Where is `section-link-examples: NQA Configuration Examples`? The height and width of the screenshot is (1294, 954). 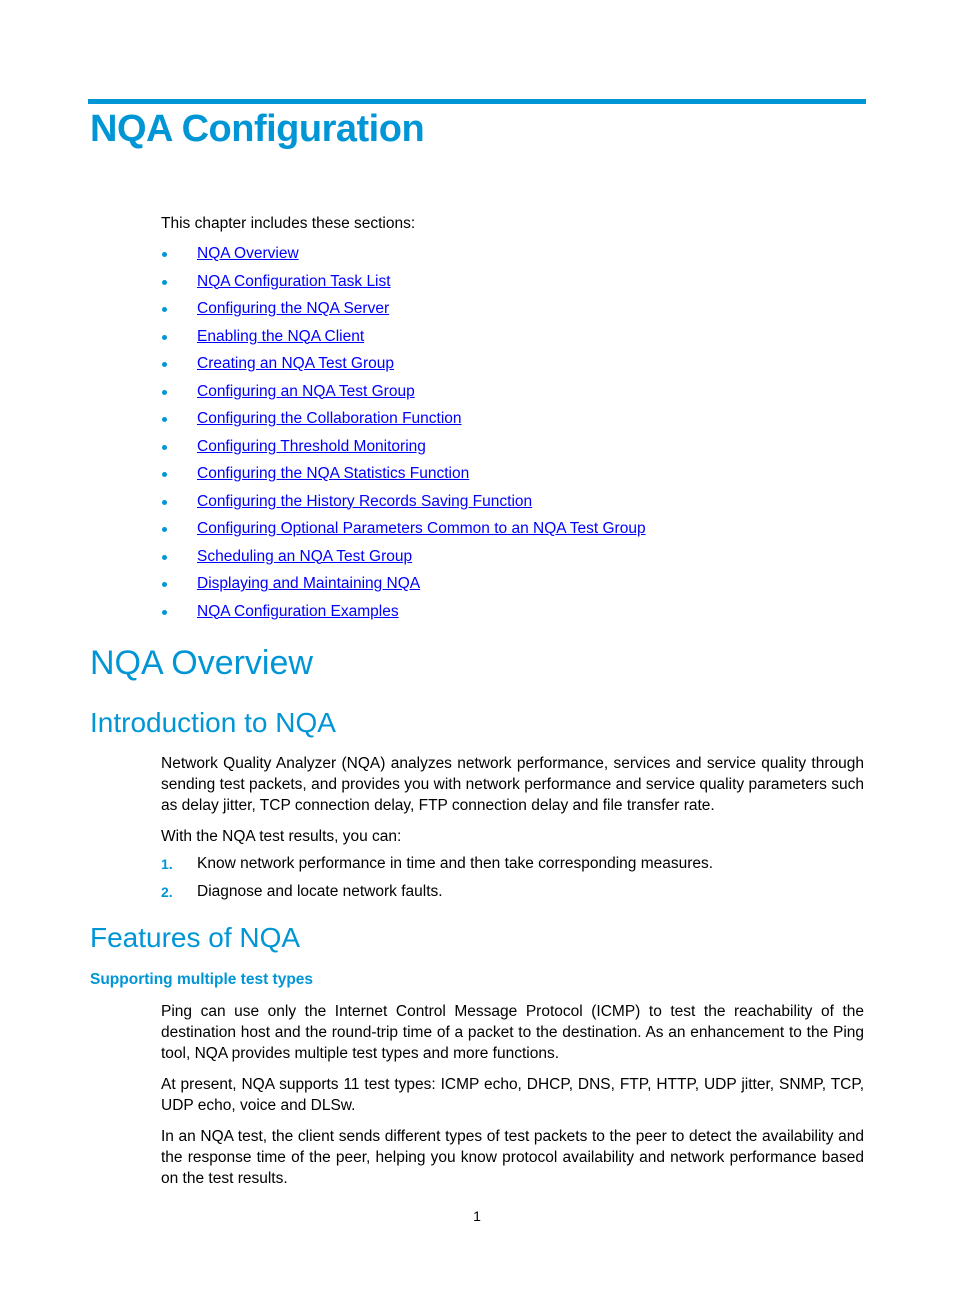 section-link-examples: NQA Configuration Examples is located at coordinates (298, 611).